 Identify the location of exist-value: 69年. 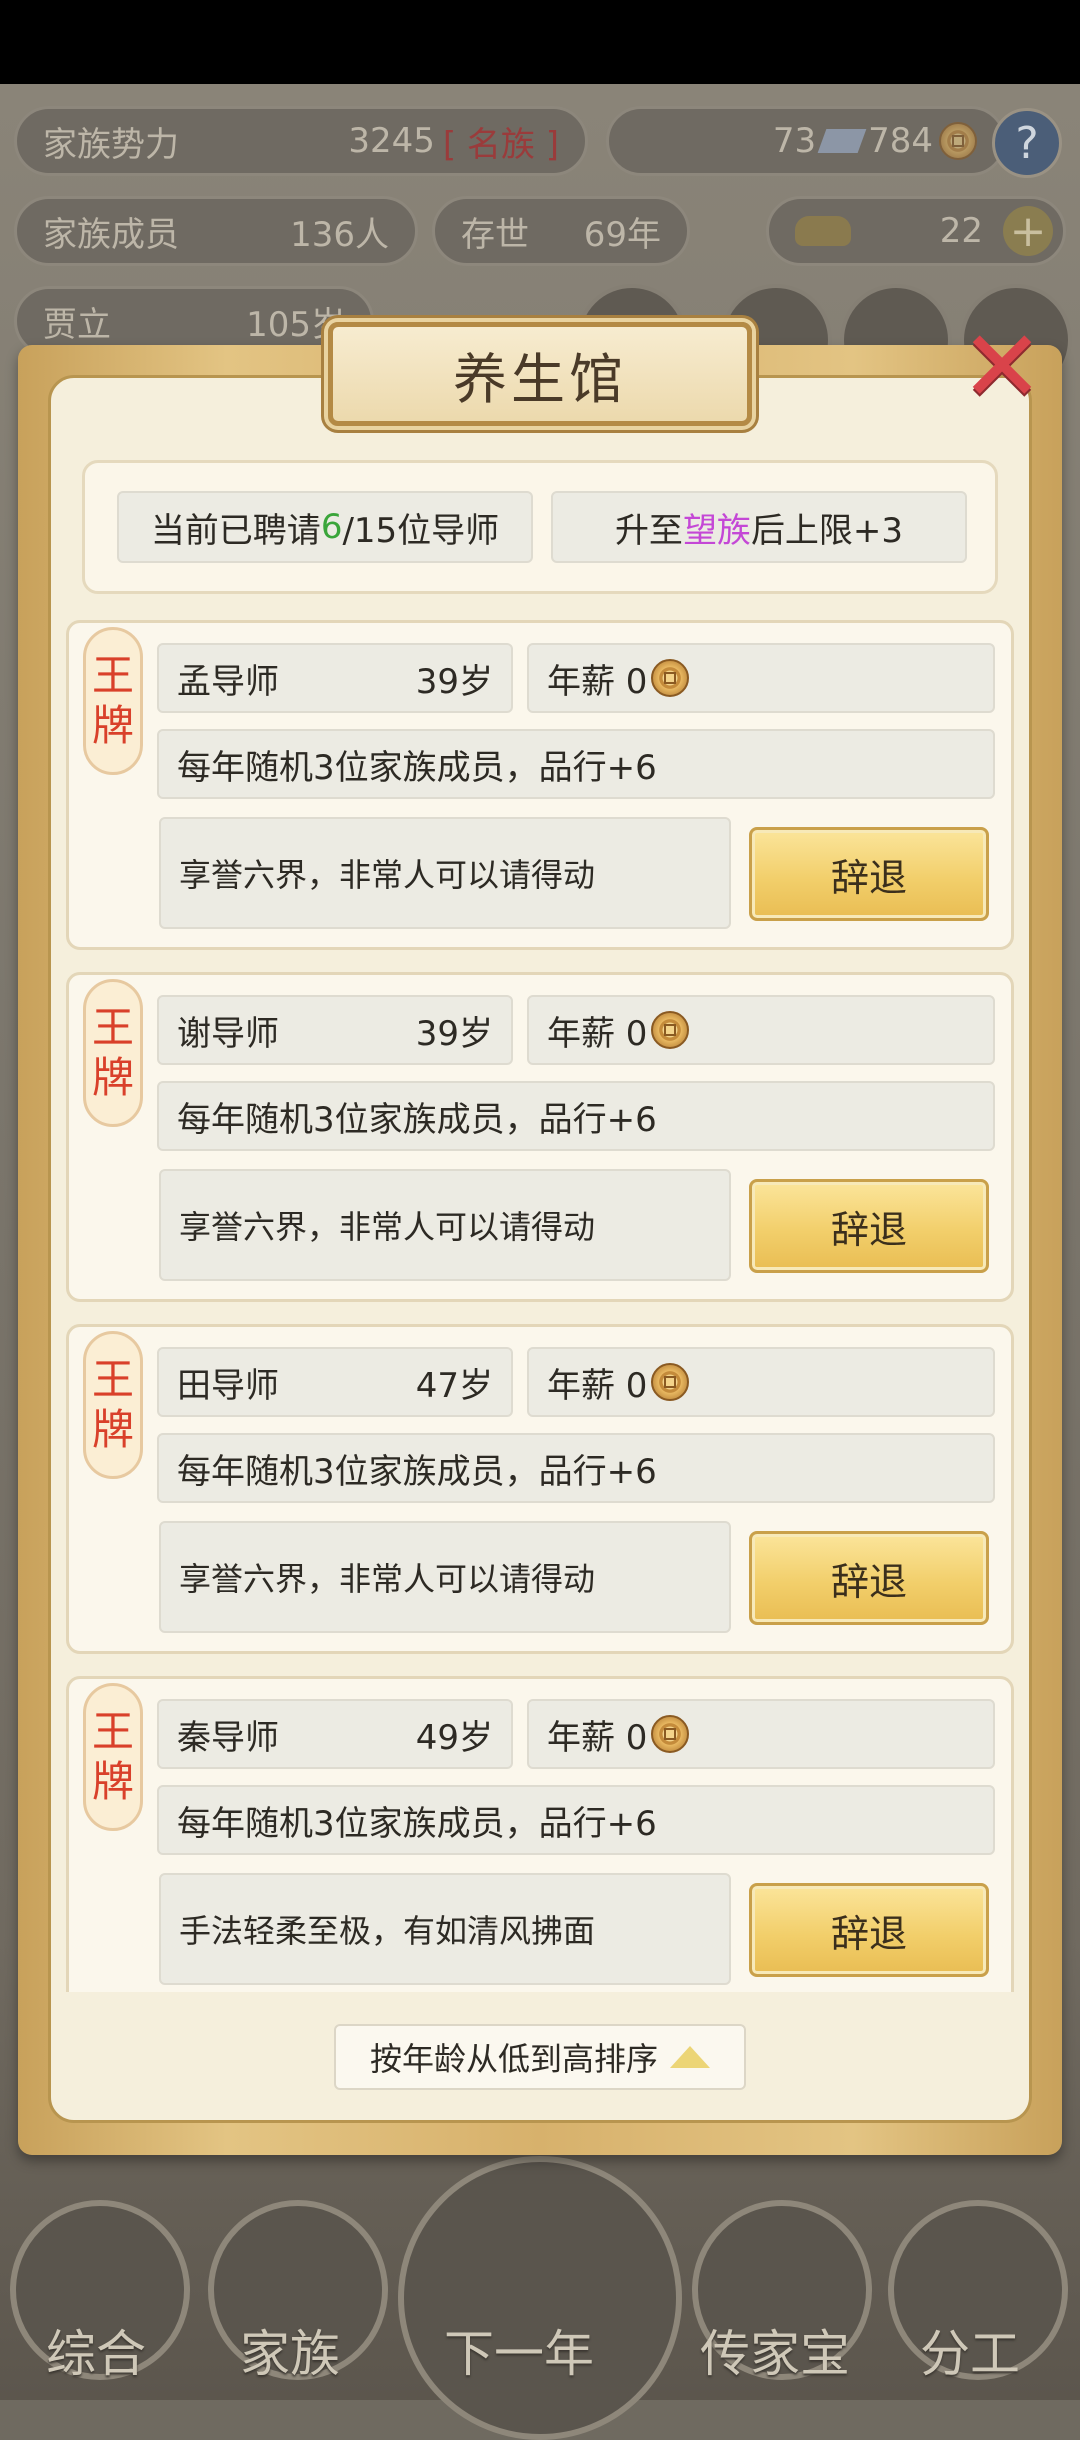
(622, 234).